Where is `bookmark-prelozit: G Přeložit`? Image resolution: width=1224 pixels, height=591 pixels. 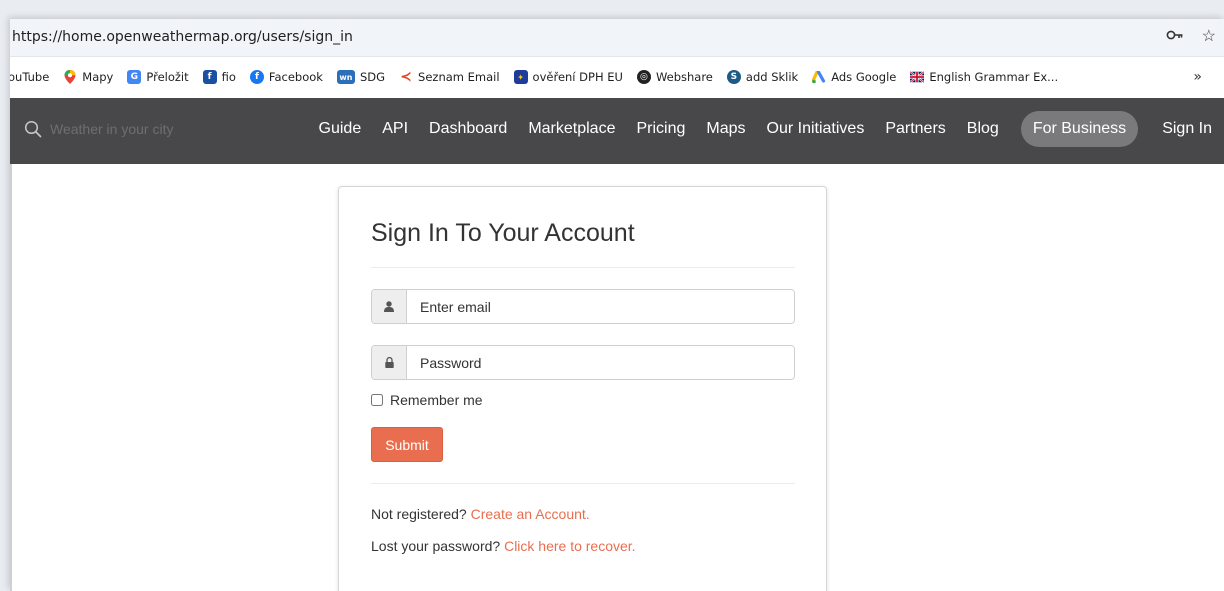
bookmark-prelozit: G Přeložit is located at coordinates (158, 77).